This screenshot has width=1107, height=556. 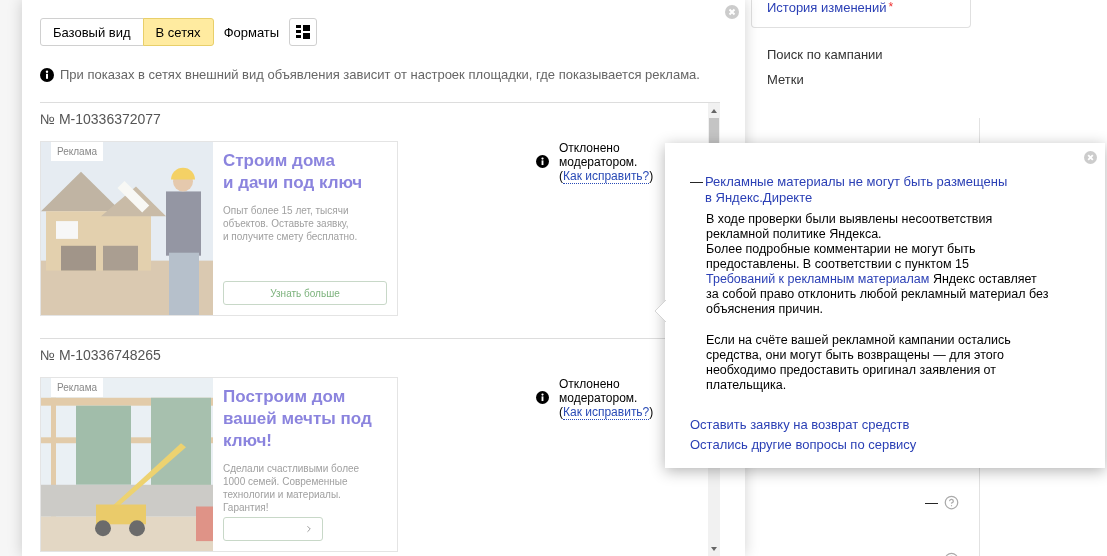 I want to click on scroll-up-icon, so click(x=714, y=111).